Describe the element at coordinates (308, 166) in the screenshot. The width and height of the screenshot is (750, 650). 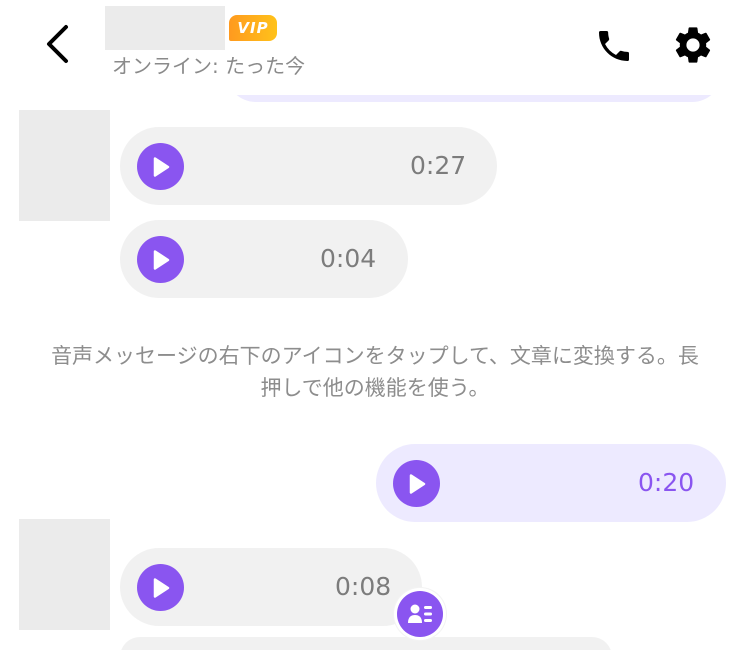
I see `voice-message-bubble: 0:27` at that location.